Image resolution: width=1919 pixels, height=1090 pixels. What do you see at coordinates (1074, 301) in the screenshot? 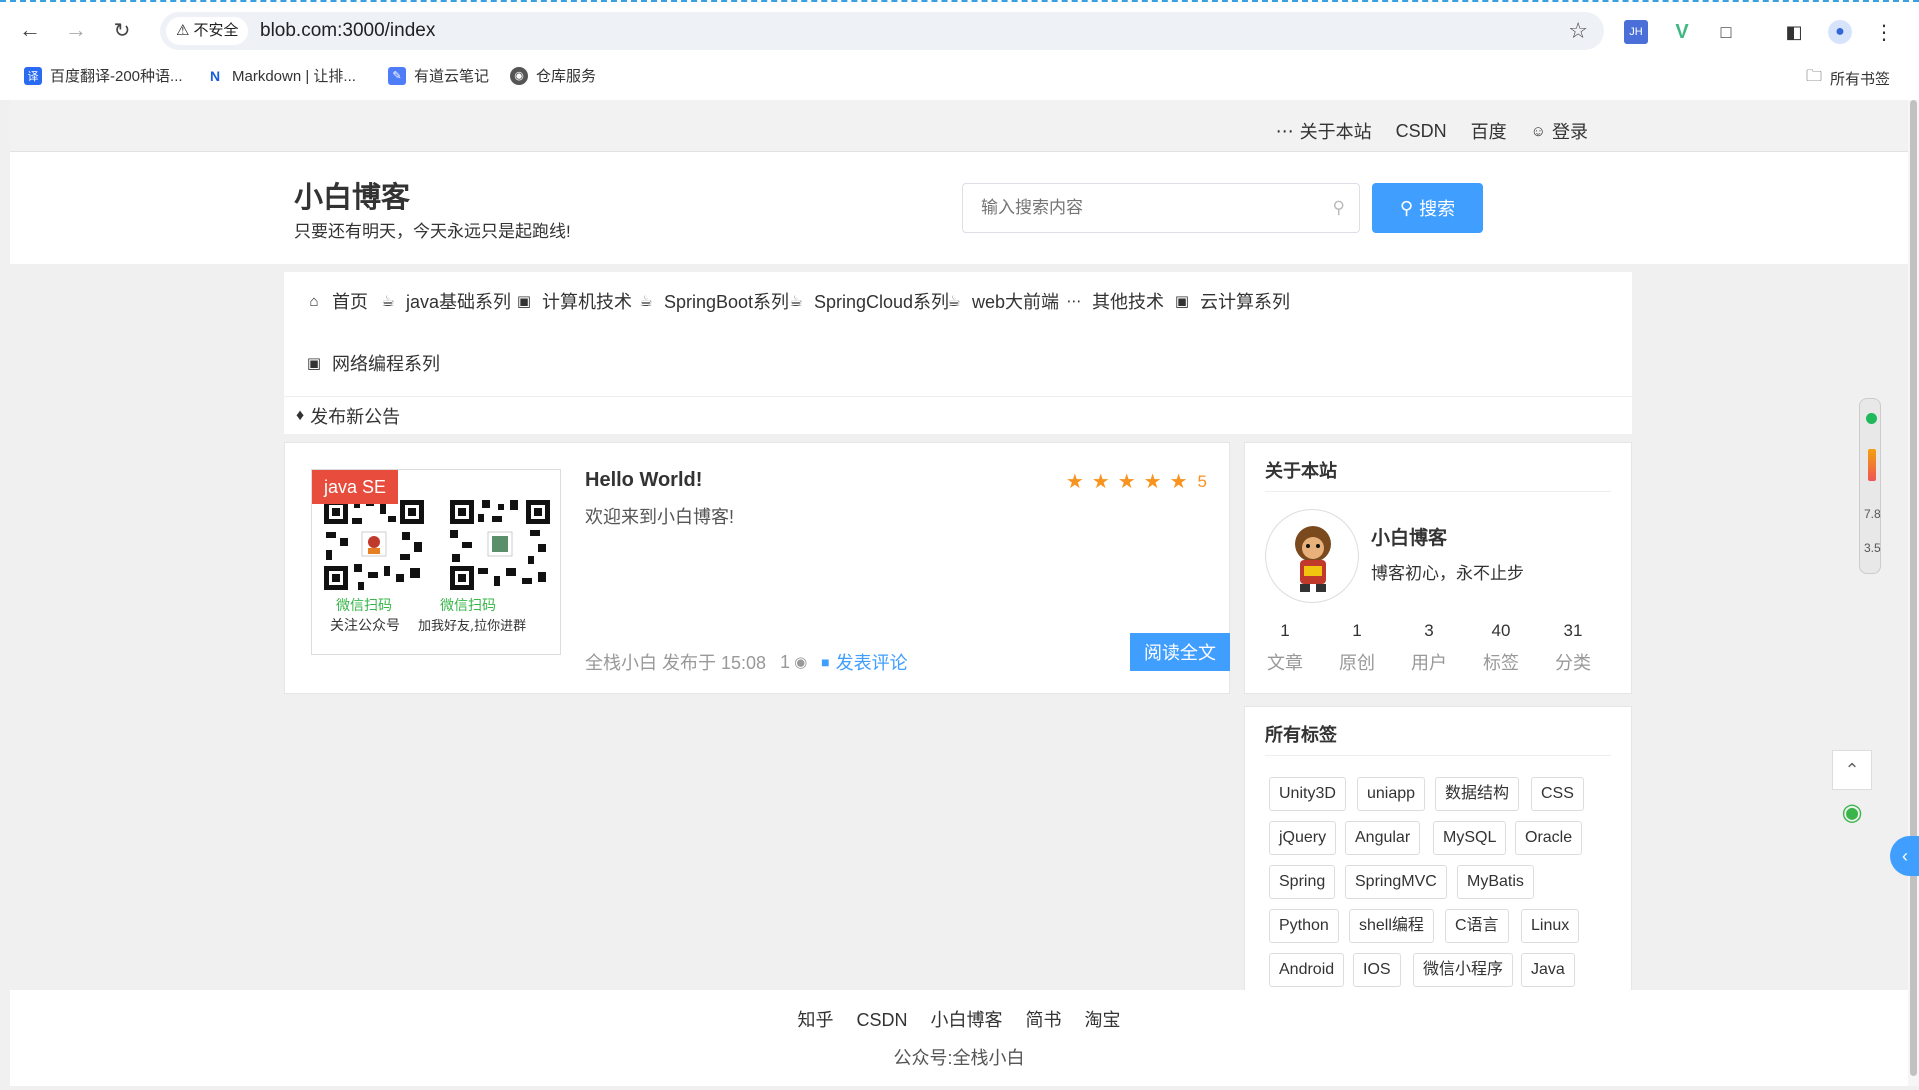
I see `more-icon: ⋯` at bounding box center [1074, 301].